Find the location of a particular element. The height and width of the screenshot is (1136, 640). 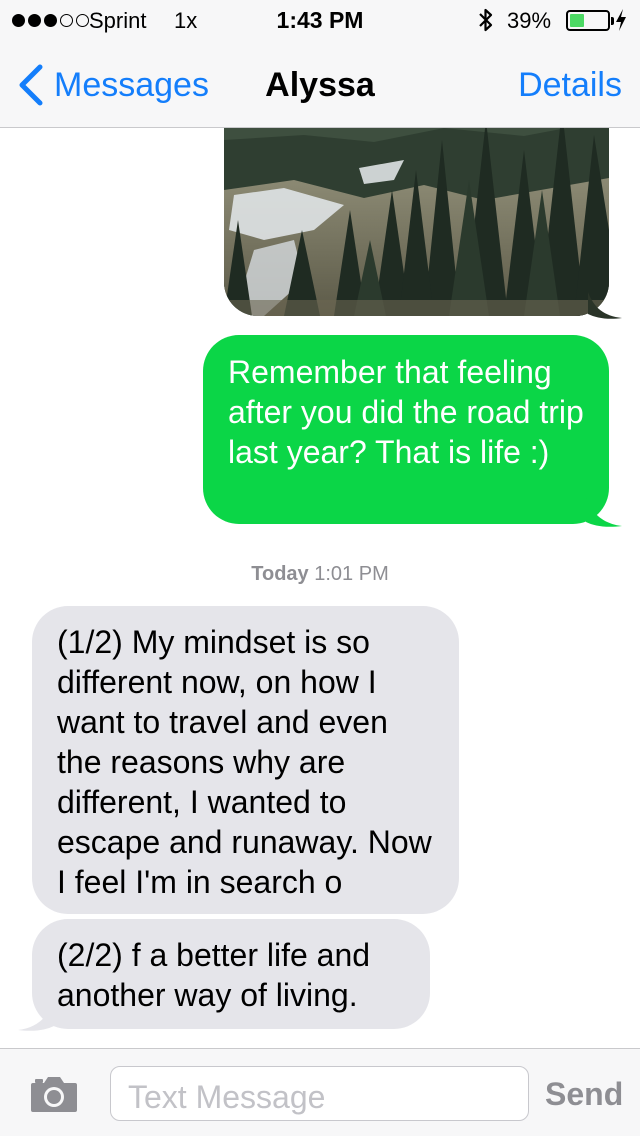

status-bar: Sprint 1x 1:43 PM 39% is located at coordinates (320, 20).